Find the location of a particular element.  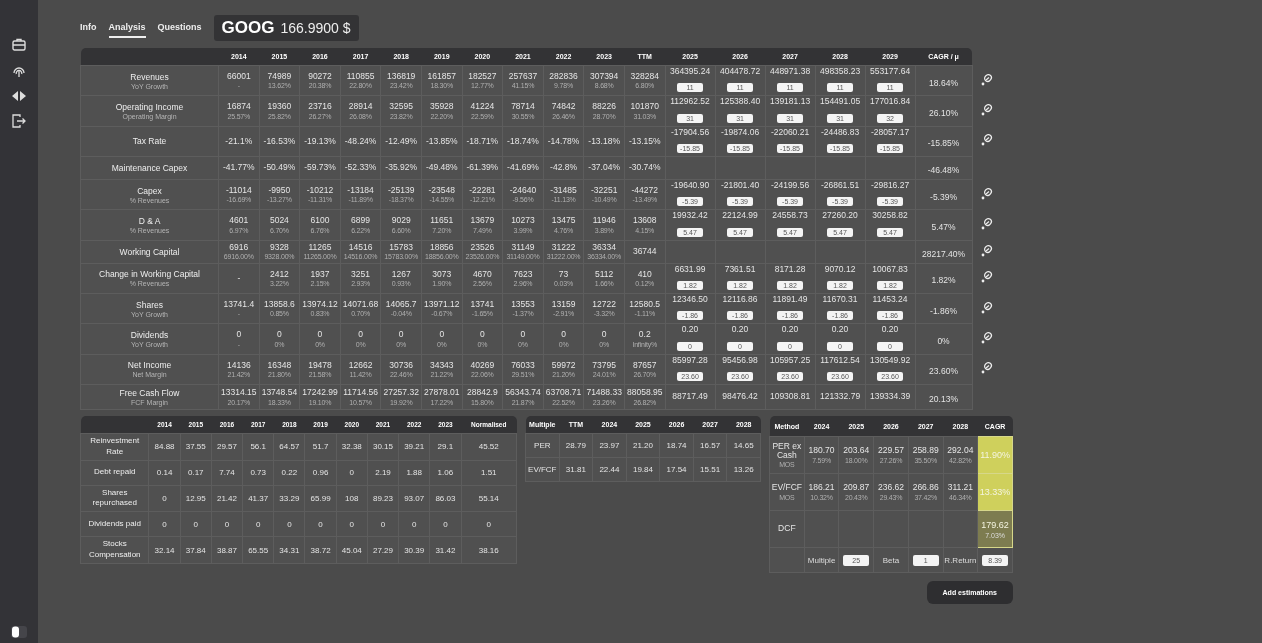

logout-icon is located at coordinates (19, 121).